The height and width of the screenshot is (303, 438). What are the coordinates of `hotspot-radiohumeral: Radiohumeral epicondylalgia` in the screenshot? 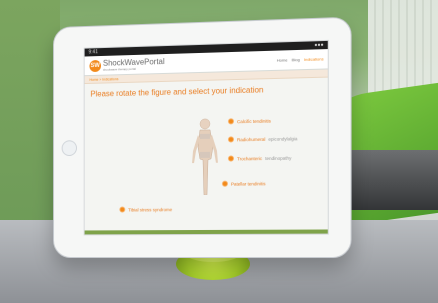 It's located at (262, 139).